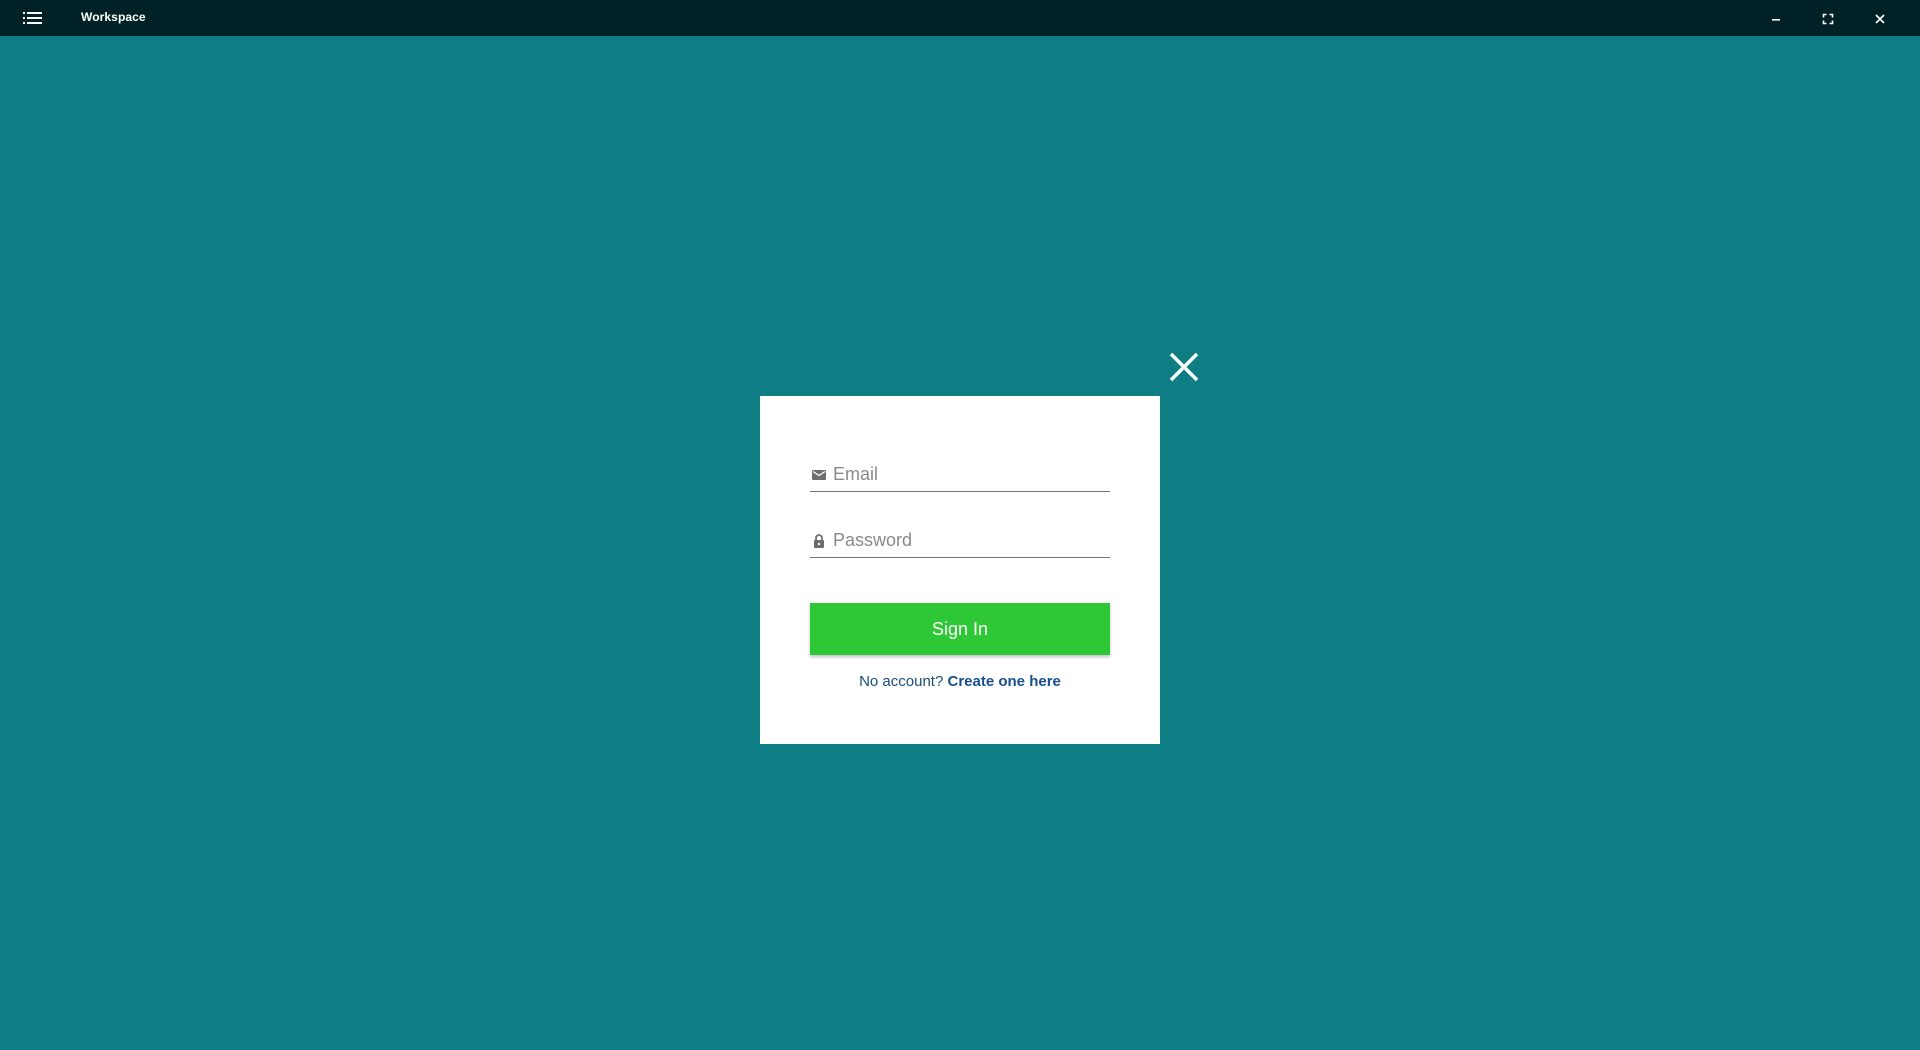  What do you see at coordinates (968, 474) in the screenshot?
I see `email-input` at bounding box center [968, 474].